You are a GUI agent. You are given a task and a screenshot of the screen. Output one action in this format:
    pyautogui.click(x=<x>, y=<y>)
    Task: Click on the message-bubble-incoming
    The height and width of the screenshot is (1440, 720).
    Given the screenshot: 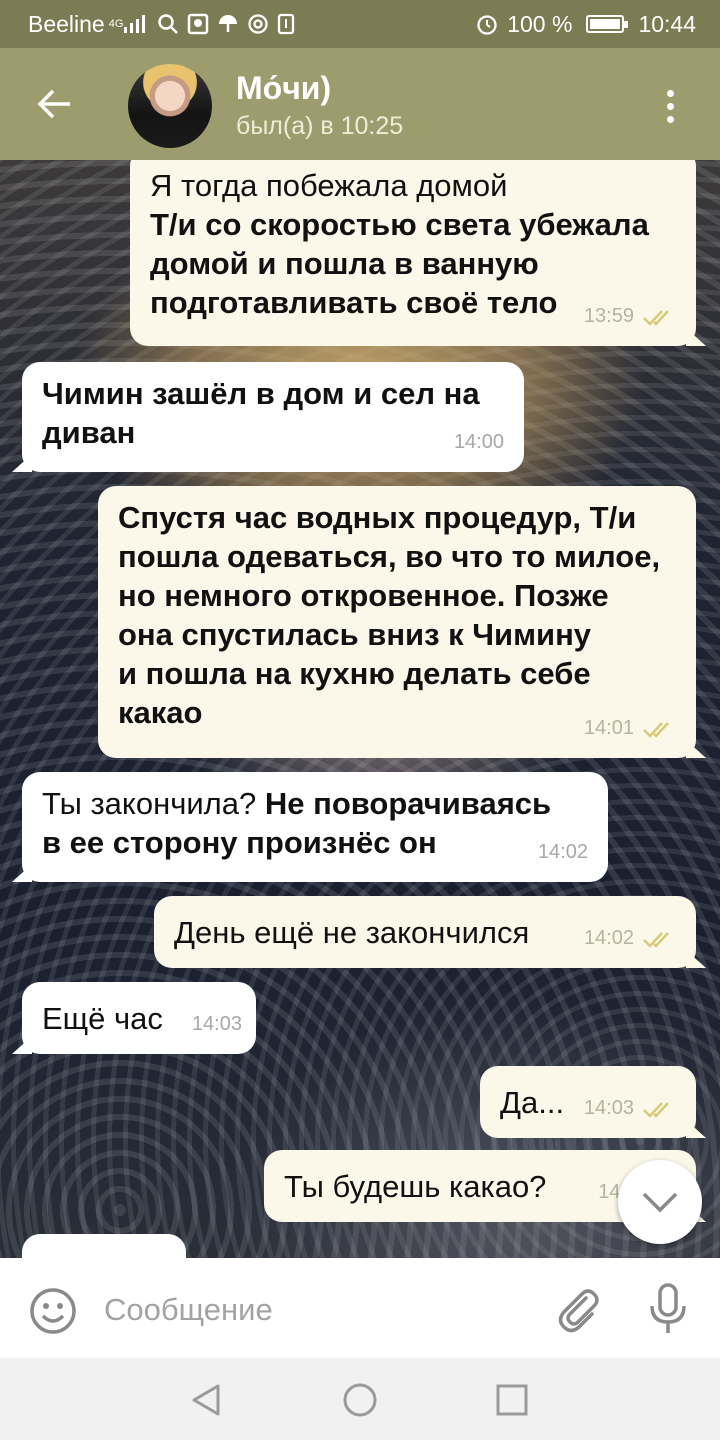 What is the action you would take?
    pyautogui.click(x=104, y=1246)
    